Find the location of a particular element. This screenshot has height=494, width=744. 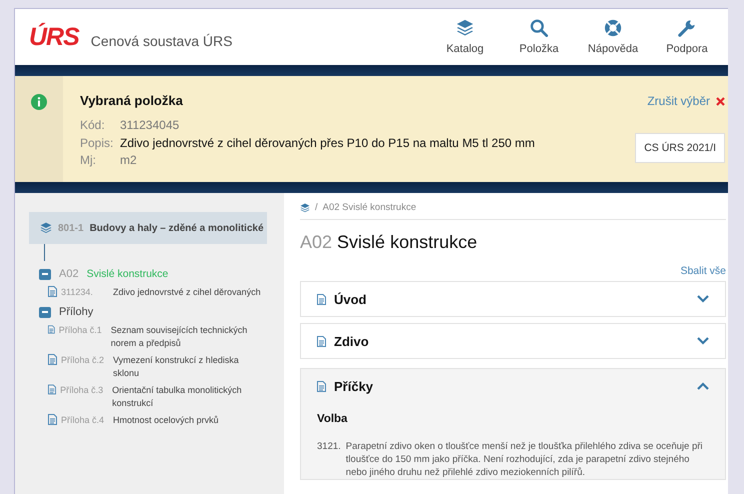

accordion-header: Příčky is located at coordinates (513, 386).